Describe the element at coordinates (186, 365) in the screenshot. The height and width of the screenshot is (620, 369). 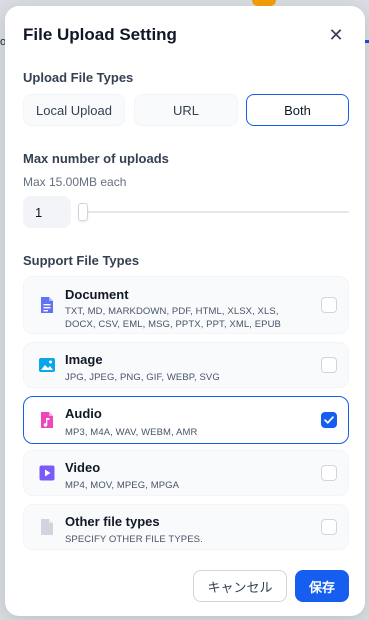
I see `file-type-card-image: Image JPG, JPEG, PNG, GIF, WEBP, SVG` at that location.